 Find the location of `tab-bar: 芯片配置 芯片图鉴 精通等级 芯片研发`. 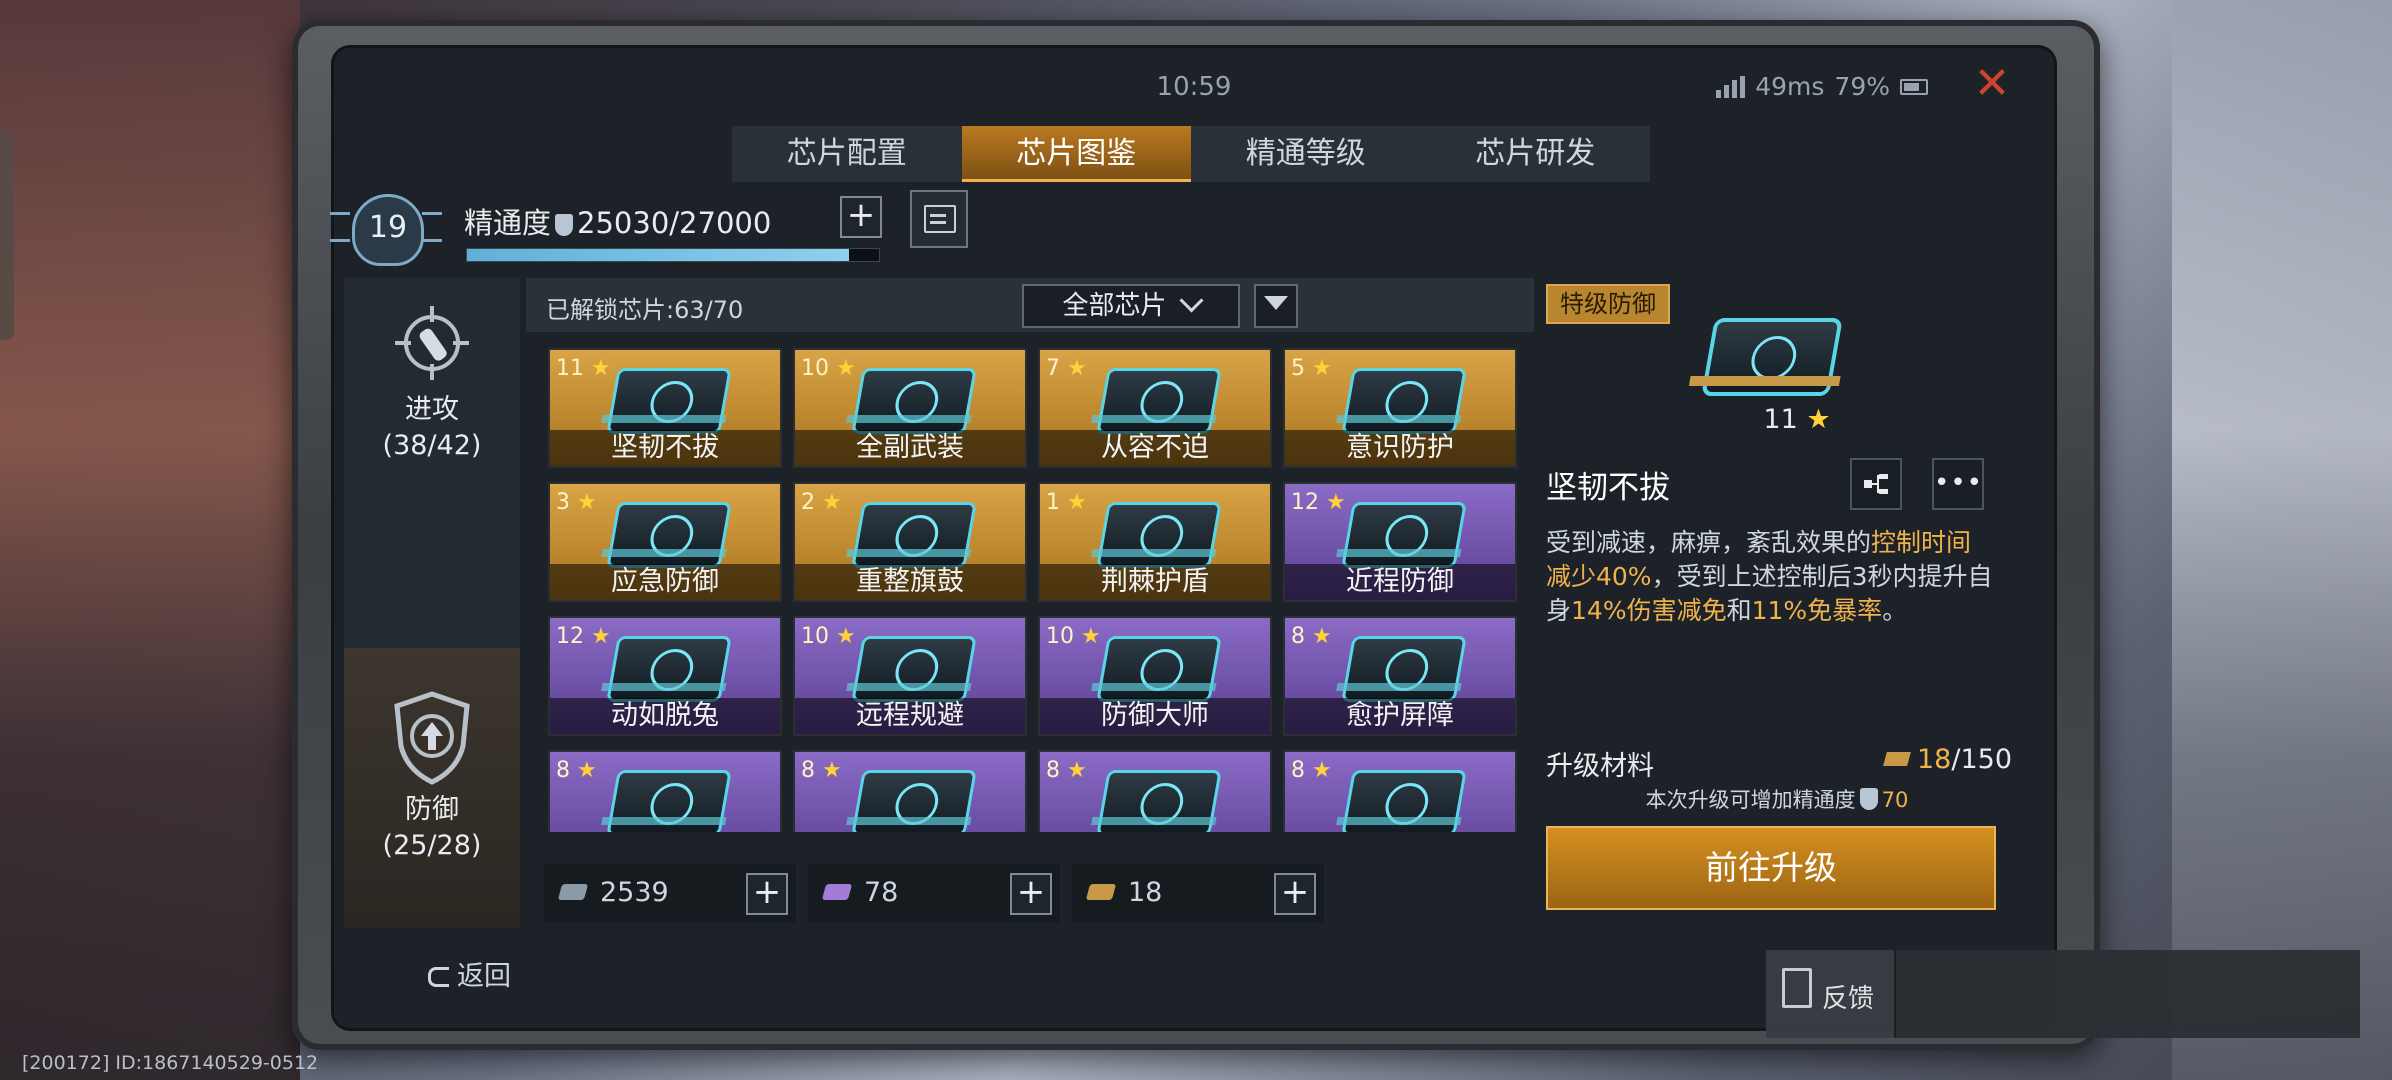

tab-bar: 芯片配置 芯片图鉴 精通等级 芯片研发 is located at coordinates (1191, 154).